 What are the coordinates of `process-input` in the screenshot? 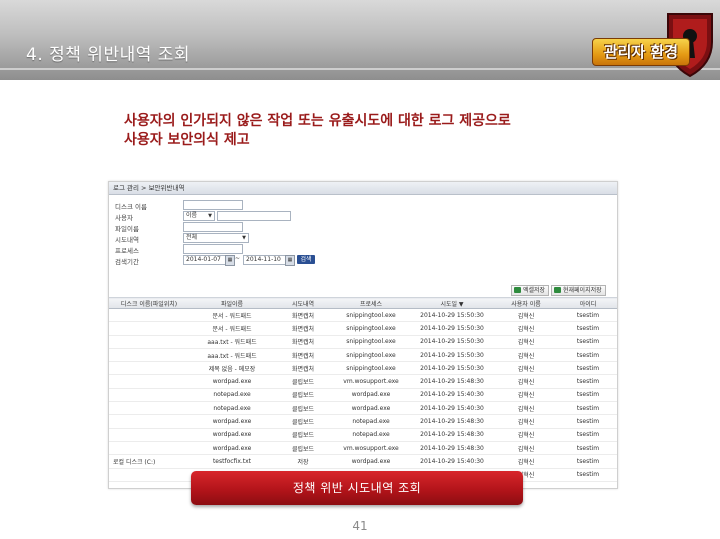 It's located at (213, 249).